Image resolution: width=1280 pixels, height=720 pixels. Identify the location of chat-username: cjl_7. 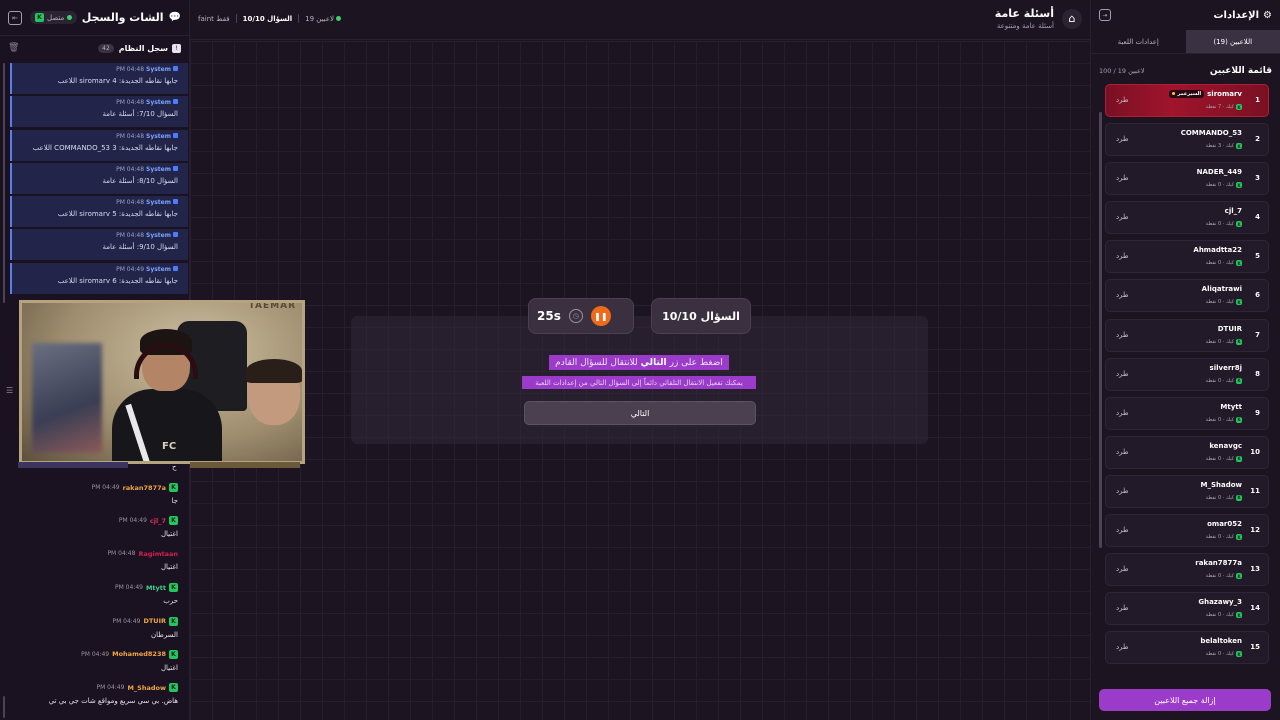
(158, 521).